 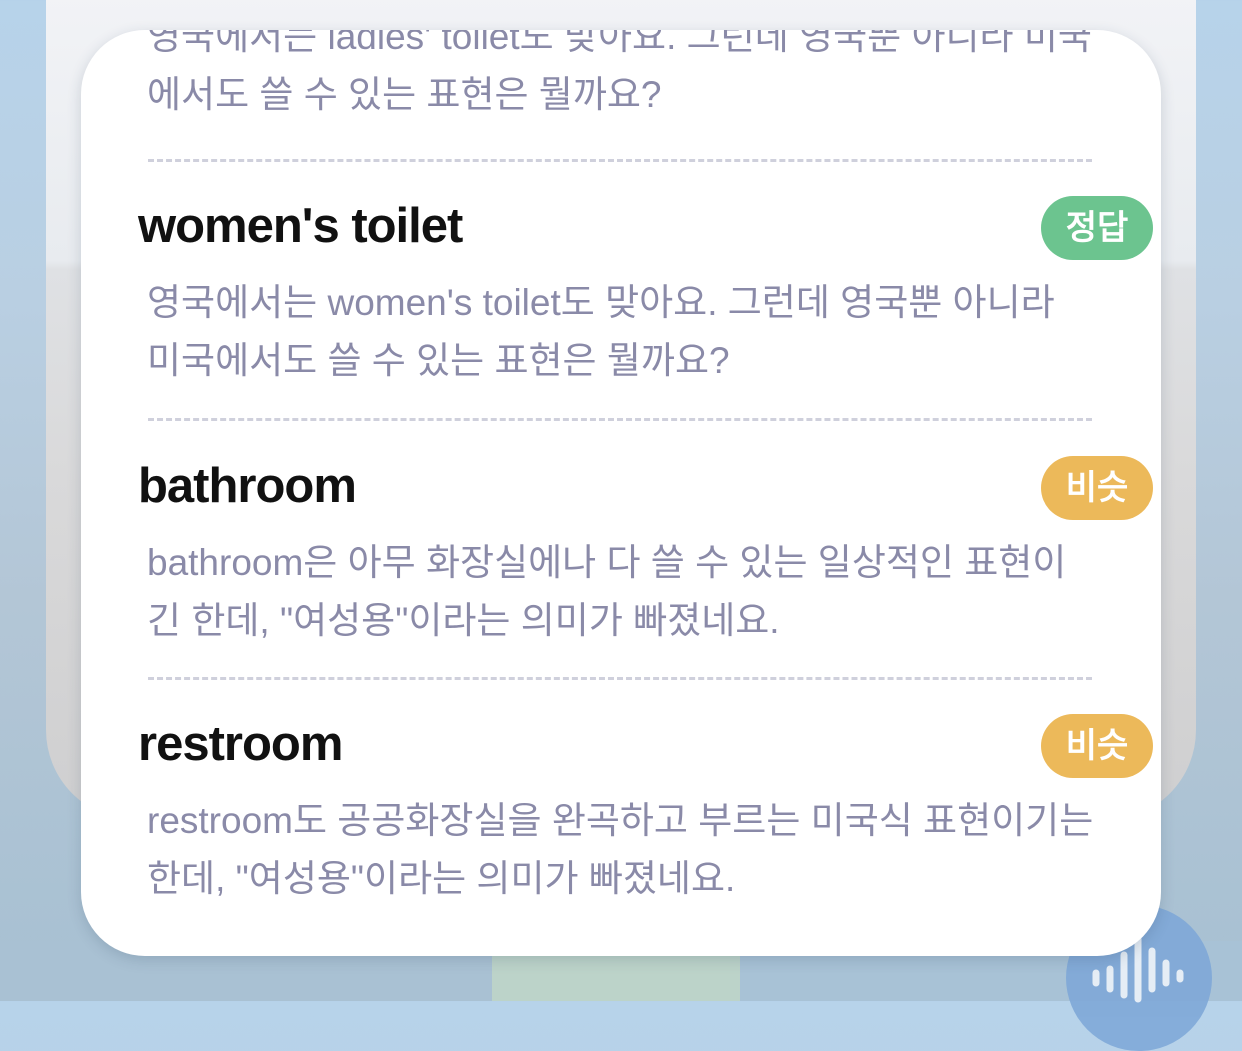 What do you see at coordinates (247, 486) in the screenshot?
I see `option-word: bathroom` at bounding box center [247, 486].